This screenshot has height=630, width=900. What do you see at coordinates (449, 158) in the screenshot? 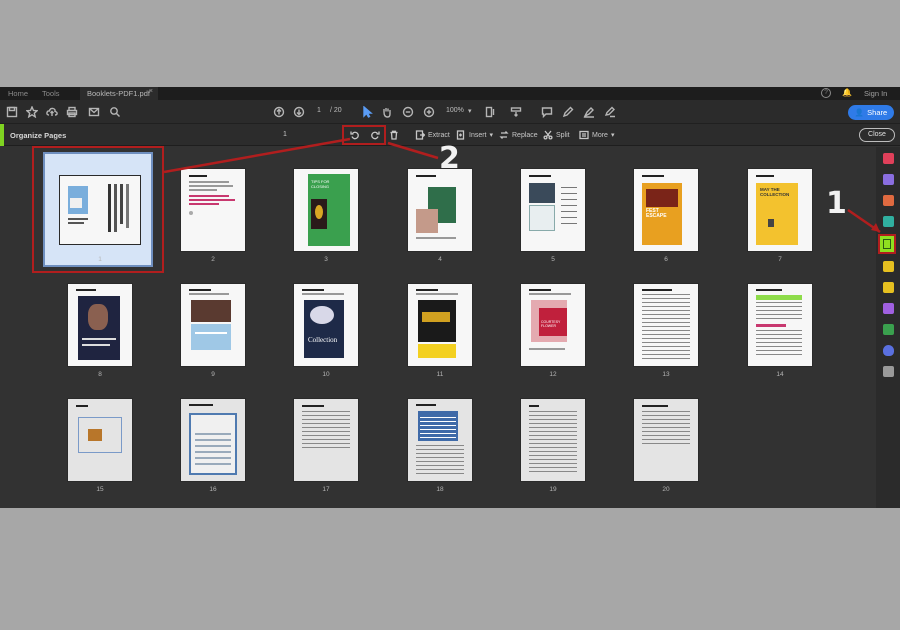
I see `annotation-number-two: 2` at bounding box center [449, 158].